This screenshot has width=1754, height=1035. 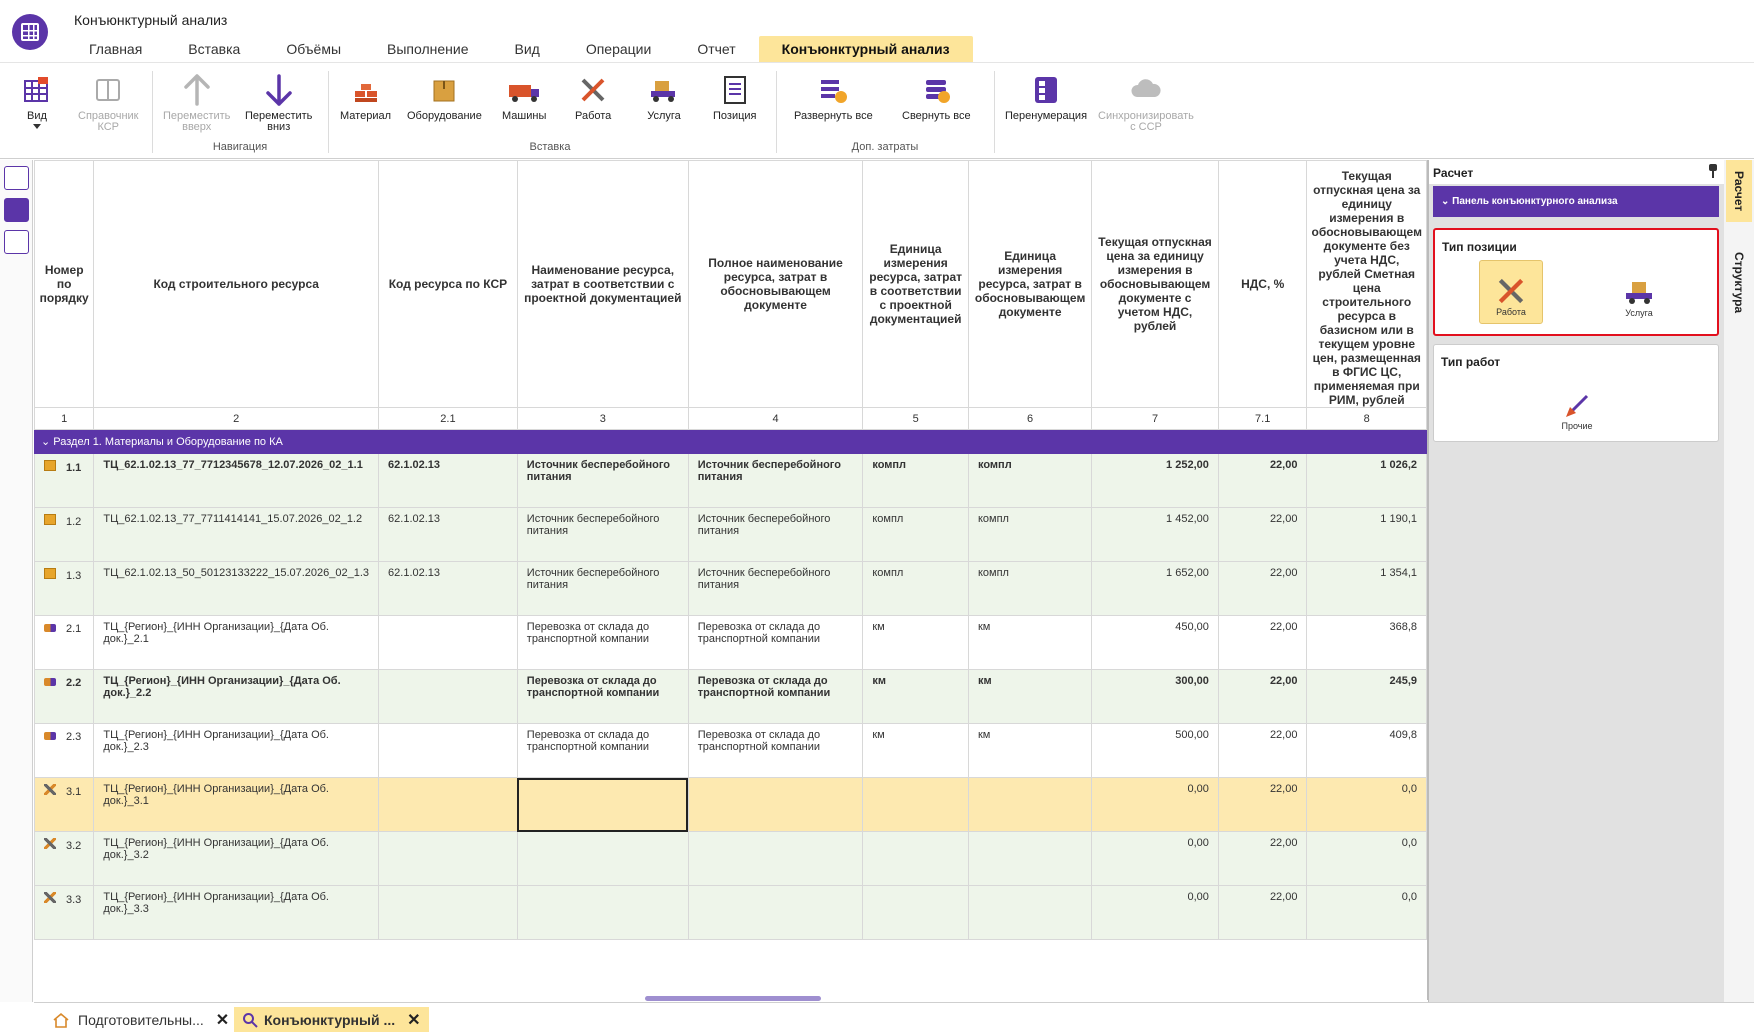 I want to click on cell-full-name: Источник бесперебойного питания, so click(x=775, y=588).